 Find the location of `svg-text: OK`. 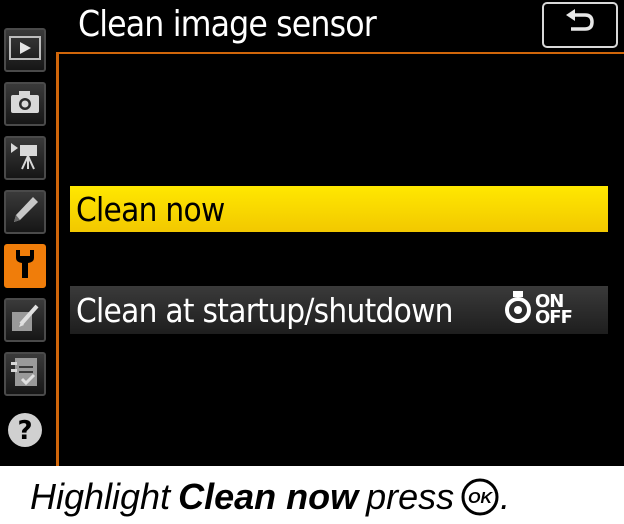

svg-text: OK is located at coordinates (480, 498).